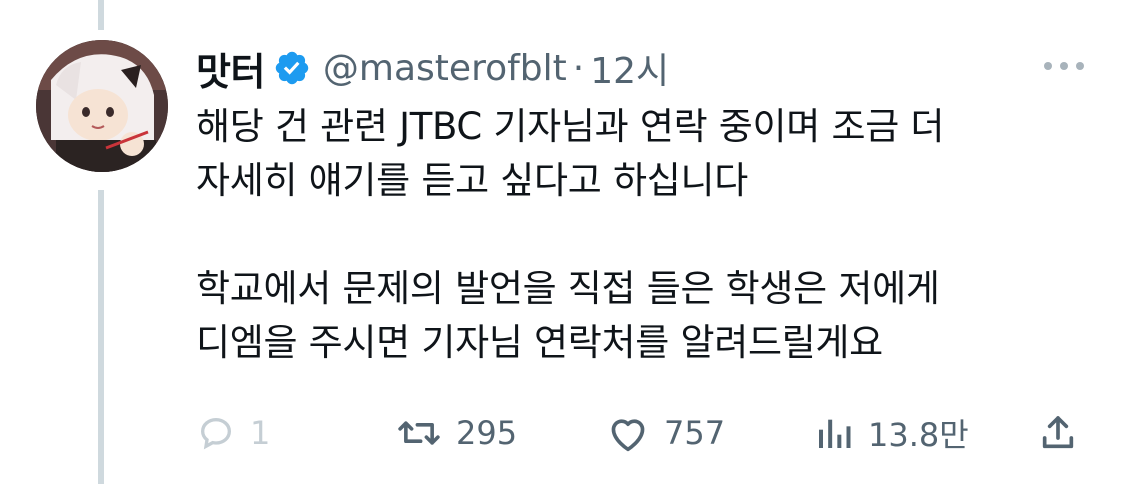 This screenshot has width=1125, height=484. I want to click on reply-count: 1, so click(260, 433).